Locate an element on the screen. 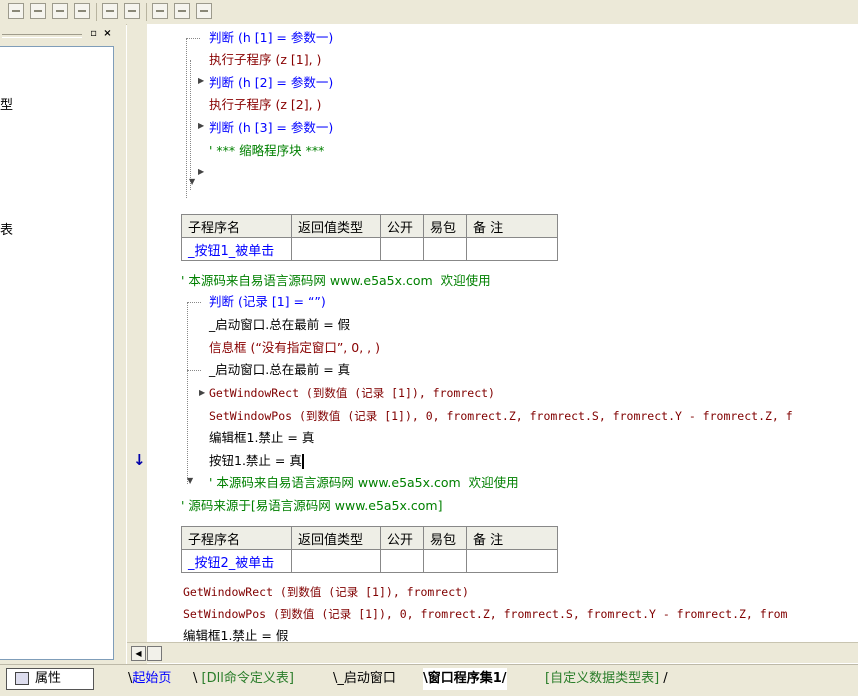 This screenshot has height=696, width=858. properties-tab-label: 属性 is located at coordinates (48, 678).